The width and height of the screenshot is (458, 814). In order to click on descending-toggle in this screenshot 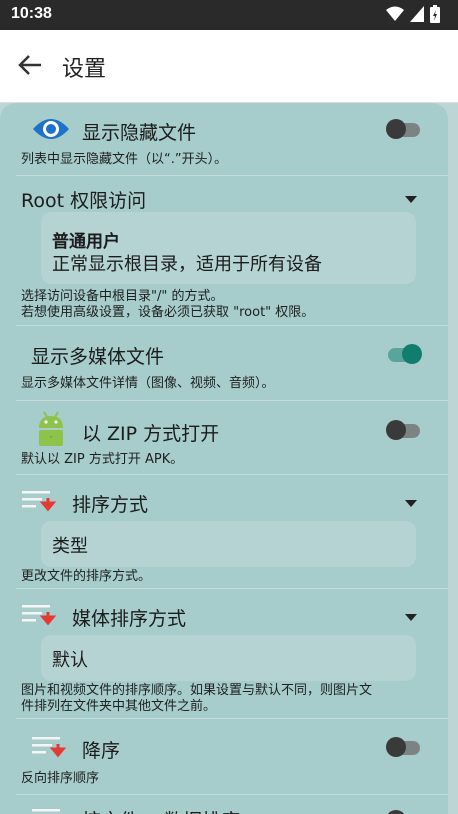, I will do `click(403, 747)`.